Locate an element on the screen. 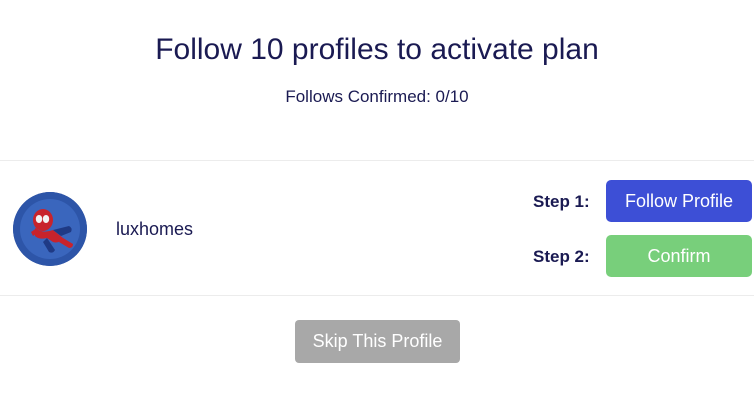 The height and width of the screenshot is (419, 754). spiderman-avatar-icon is located at coordinates (50, 229).